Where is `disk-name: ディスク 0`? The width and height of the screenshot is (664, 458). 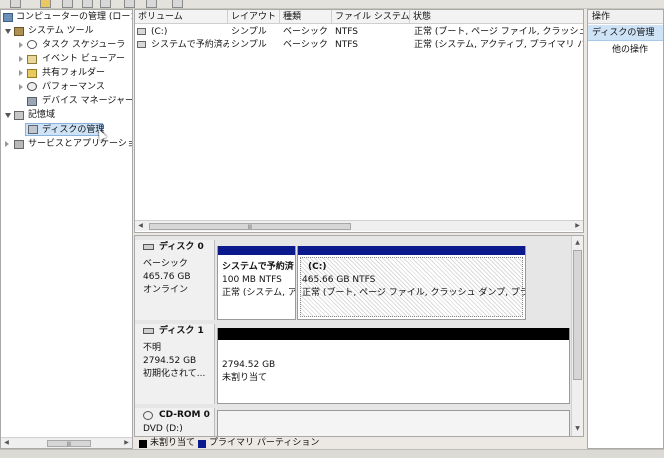 disk-name: ディスク 0 is located at coordinates (181, 247).